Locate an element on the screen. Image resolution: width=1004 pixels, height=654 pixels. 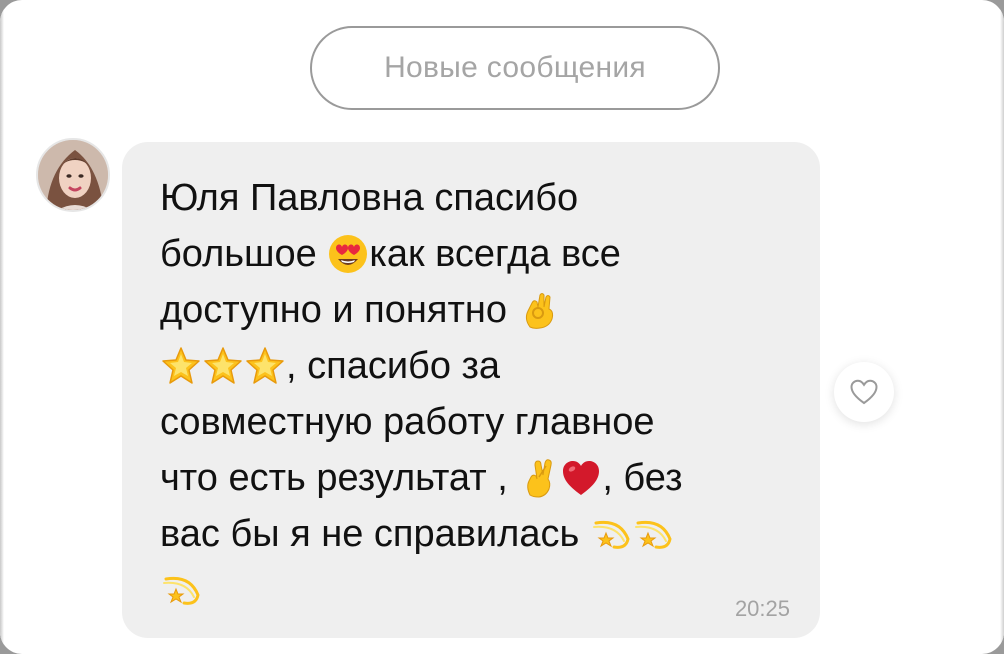
message-text-segment: Юля Павловна спасибо is located at coordinates (369, 198).